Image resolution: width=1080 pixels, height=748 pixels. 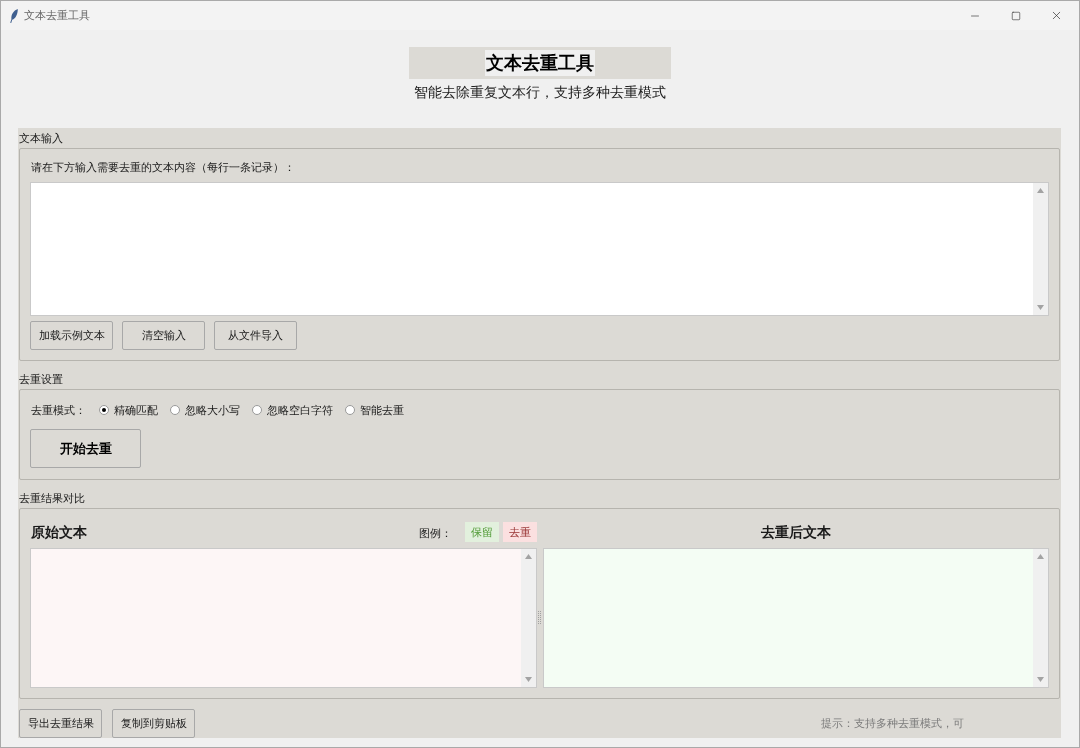 What do you see at coordinates (892, 723) in the screenshot?
I see `hint-text: 提示：支持多种去重模式，可` at bounding box center [892, 723].